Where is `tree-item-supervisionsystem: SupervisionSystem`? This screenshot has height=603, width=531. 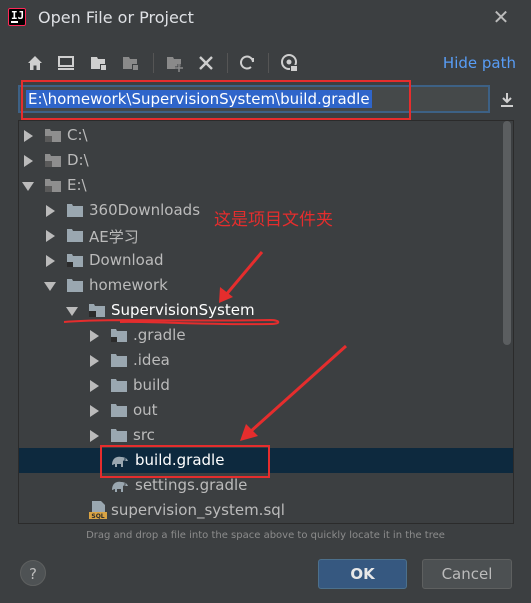 tree-item-supervisionsystem: SupervisionSystem is located at coordinates (266, 310).